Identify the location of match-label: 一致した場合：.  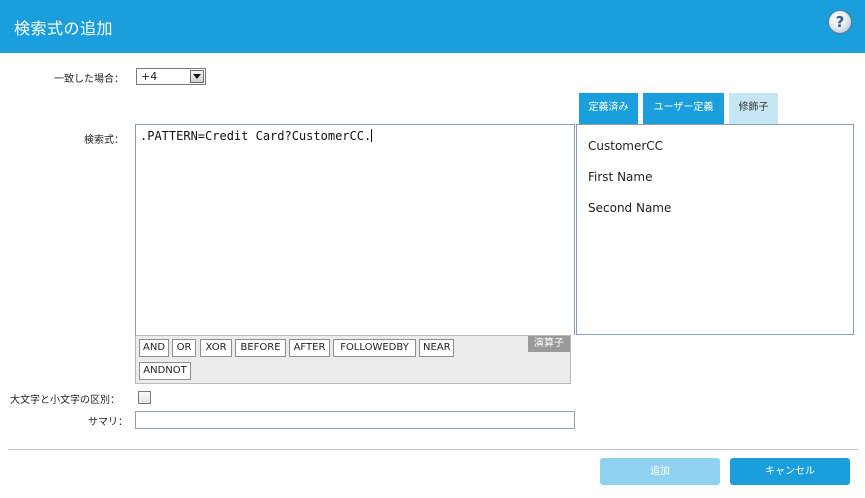
(89, 79).